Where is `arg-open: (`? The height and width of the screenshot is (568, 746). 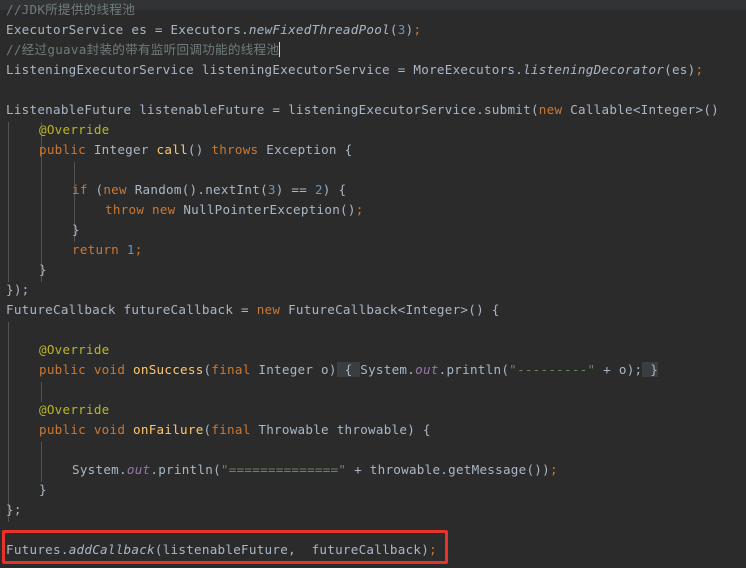
arg-open: ( is located at coordinates (264, 189).